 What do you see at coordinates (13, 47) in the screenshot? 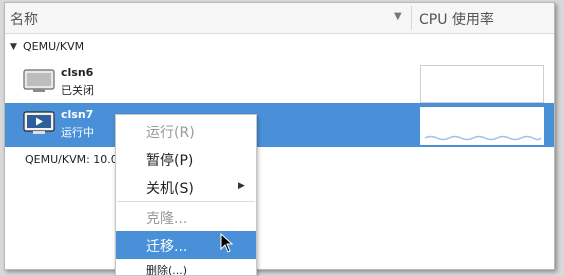
I see `expander-triangle-icon: ▼` at bounding box center [13, 47].